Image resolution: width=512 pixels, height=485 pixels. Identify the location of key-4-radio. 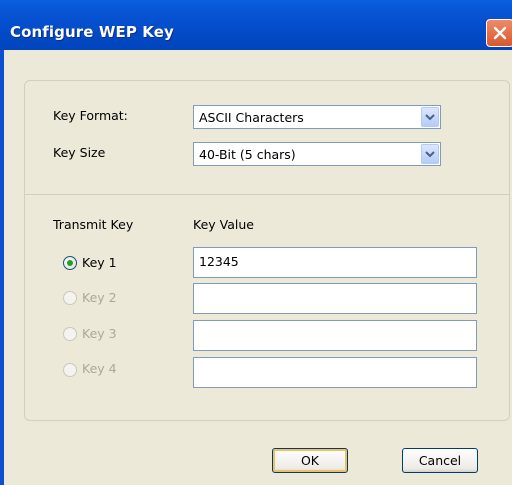
(70, 370).